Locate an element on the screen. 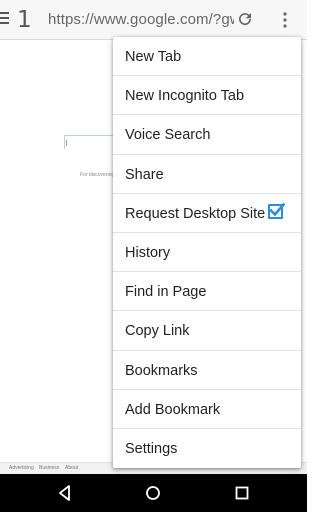 Image resolution: width=320 pixels, height=512 pixels. menu-item-find-in-page: Find in Page is located at coordinates (207, 292).